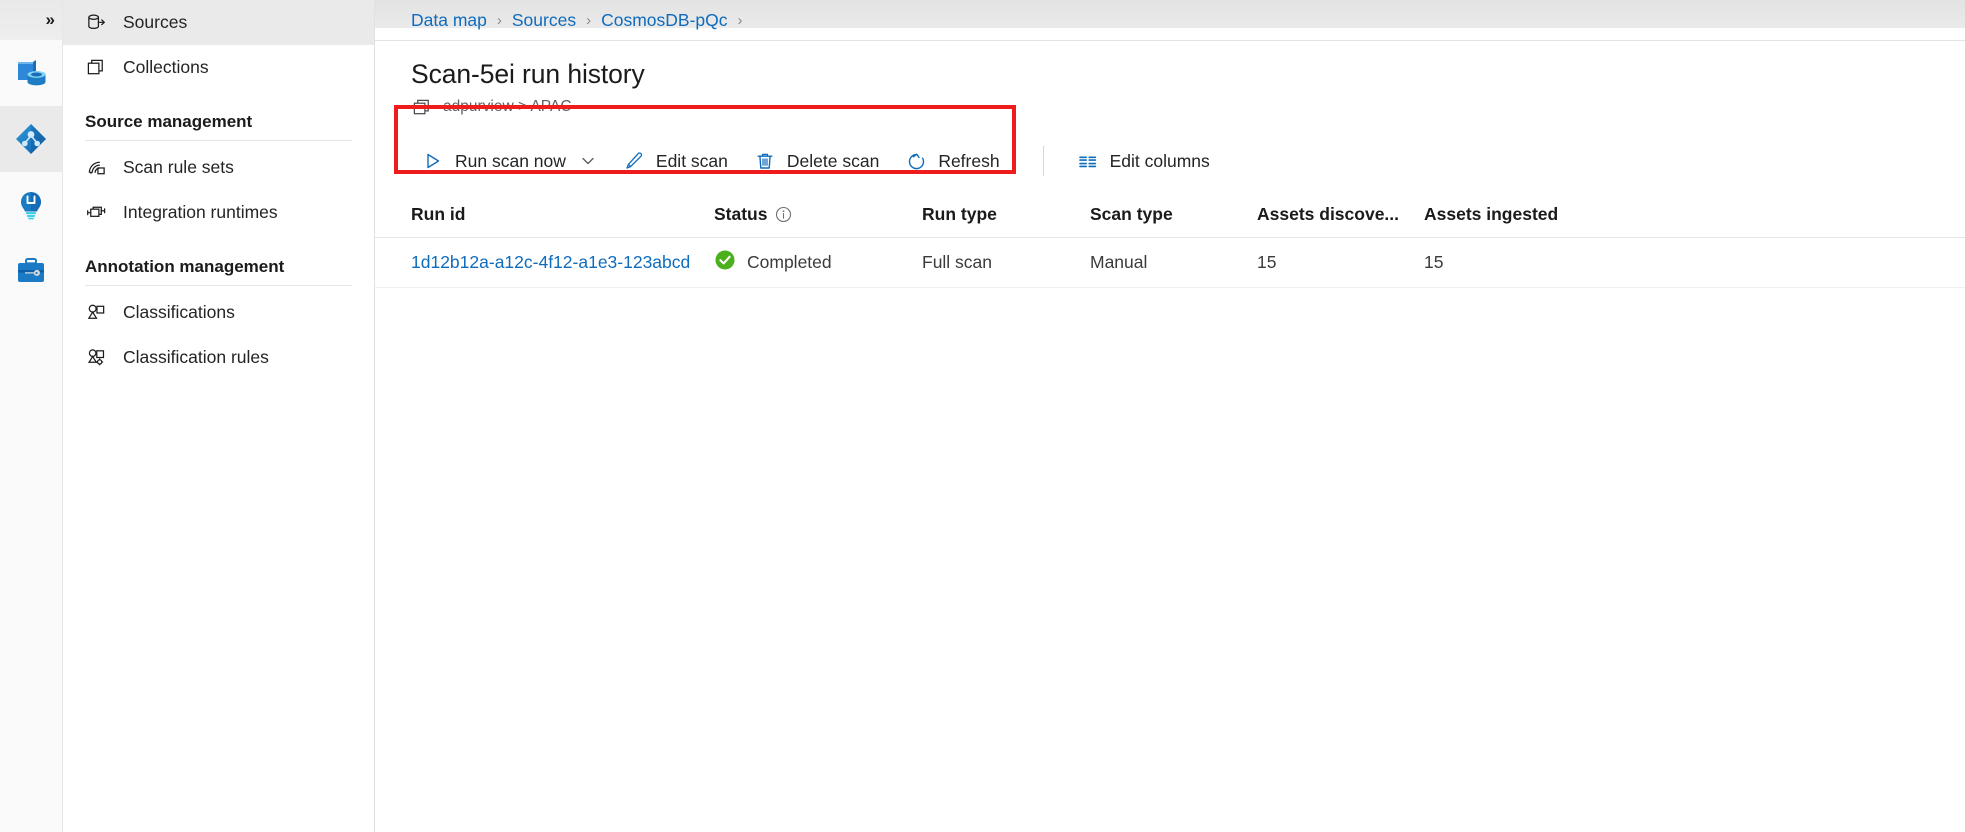  I want to click on breadcrumb: Data map › Sources › CosmosDB-pQc ›, so click(1170, 20).